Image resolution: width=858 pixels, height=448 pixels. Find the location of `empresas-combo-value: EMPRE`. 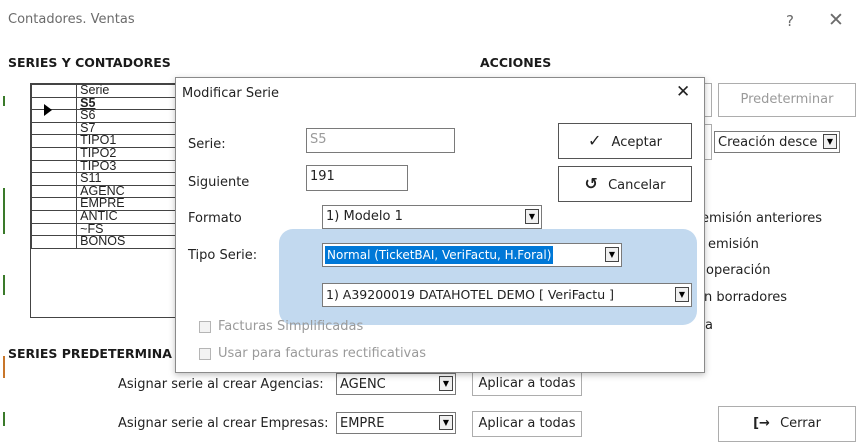

empresas-combo-value: EMPRE is located at coordinates (362, 423).